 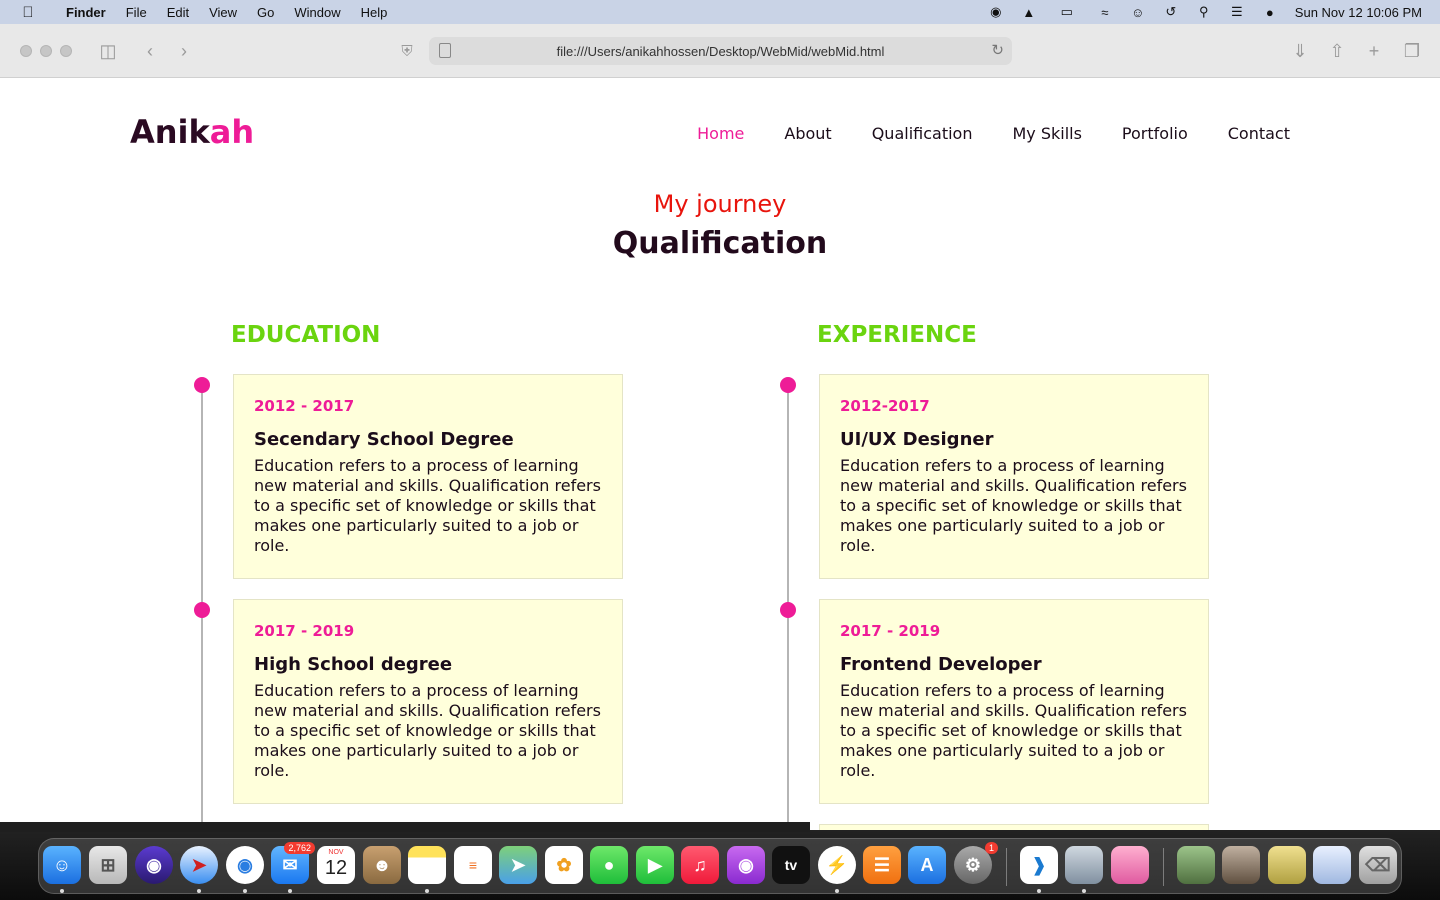 What do you see at coordinates (336, 852) in the screenshot?
I see `calendar-month: NOV` at bounding box center [336, 852].